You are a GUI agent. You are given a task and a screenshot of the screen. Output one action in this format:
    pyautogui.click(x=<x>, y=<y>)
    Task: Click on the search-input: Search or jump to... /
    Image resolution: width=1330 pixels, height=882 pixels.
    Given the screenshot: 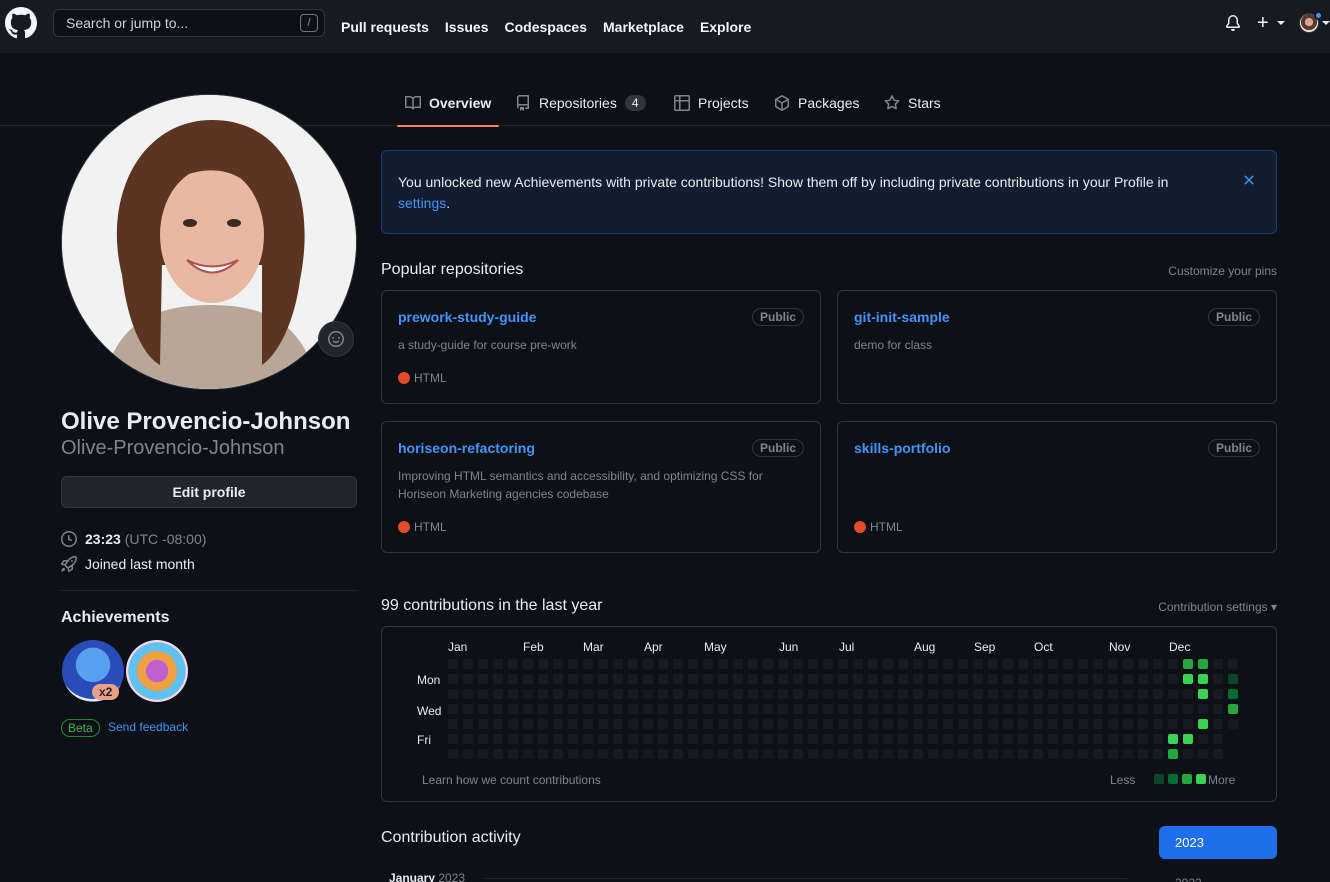 What is the action you would take?
    pyautogui.click(x=189, y=23)
    